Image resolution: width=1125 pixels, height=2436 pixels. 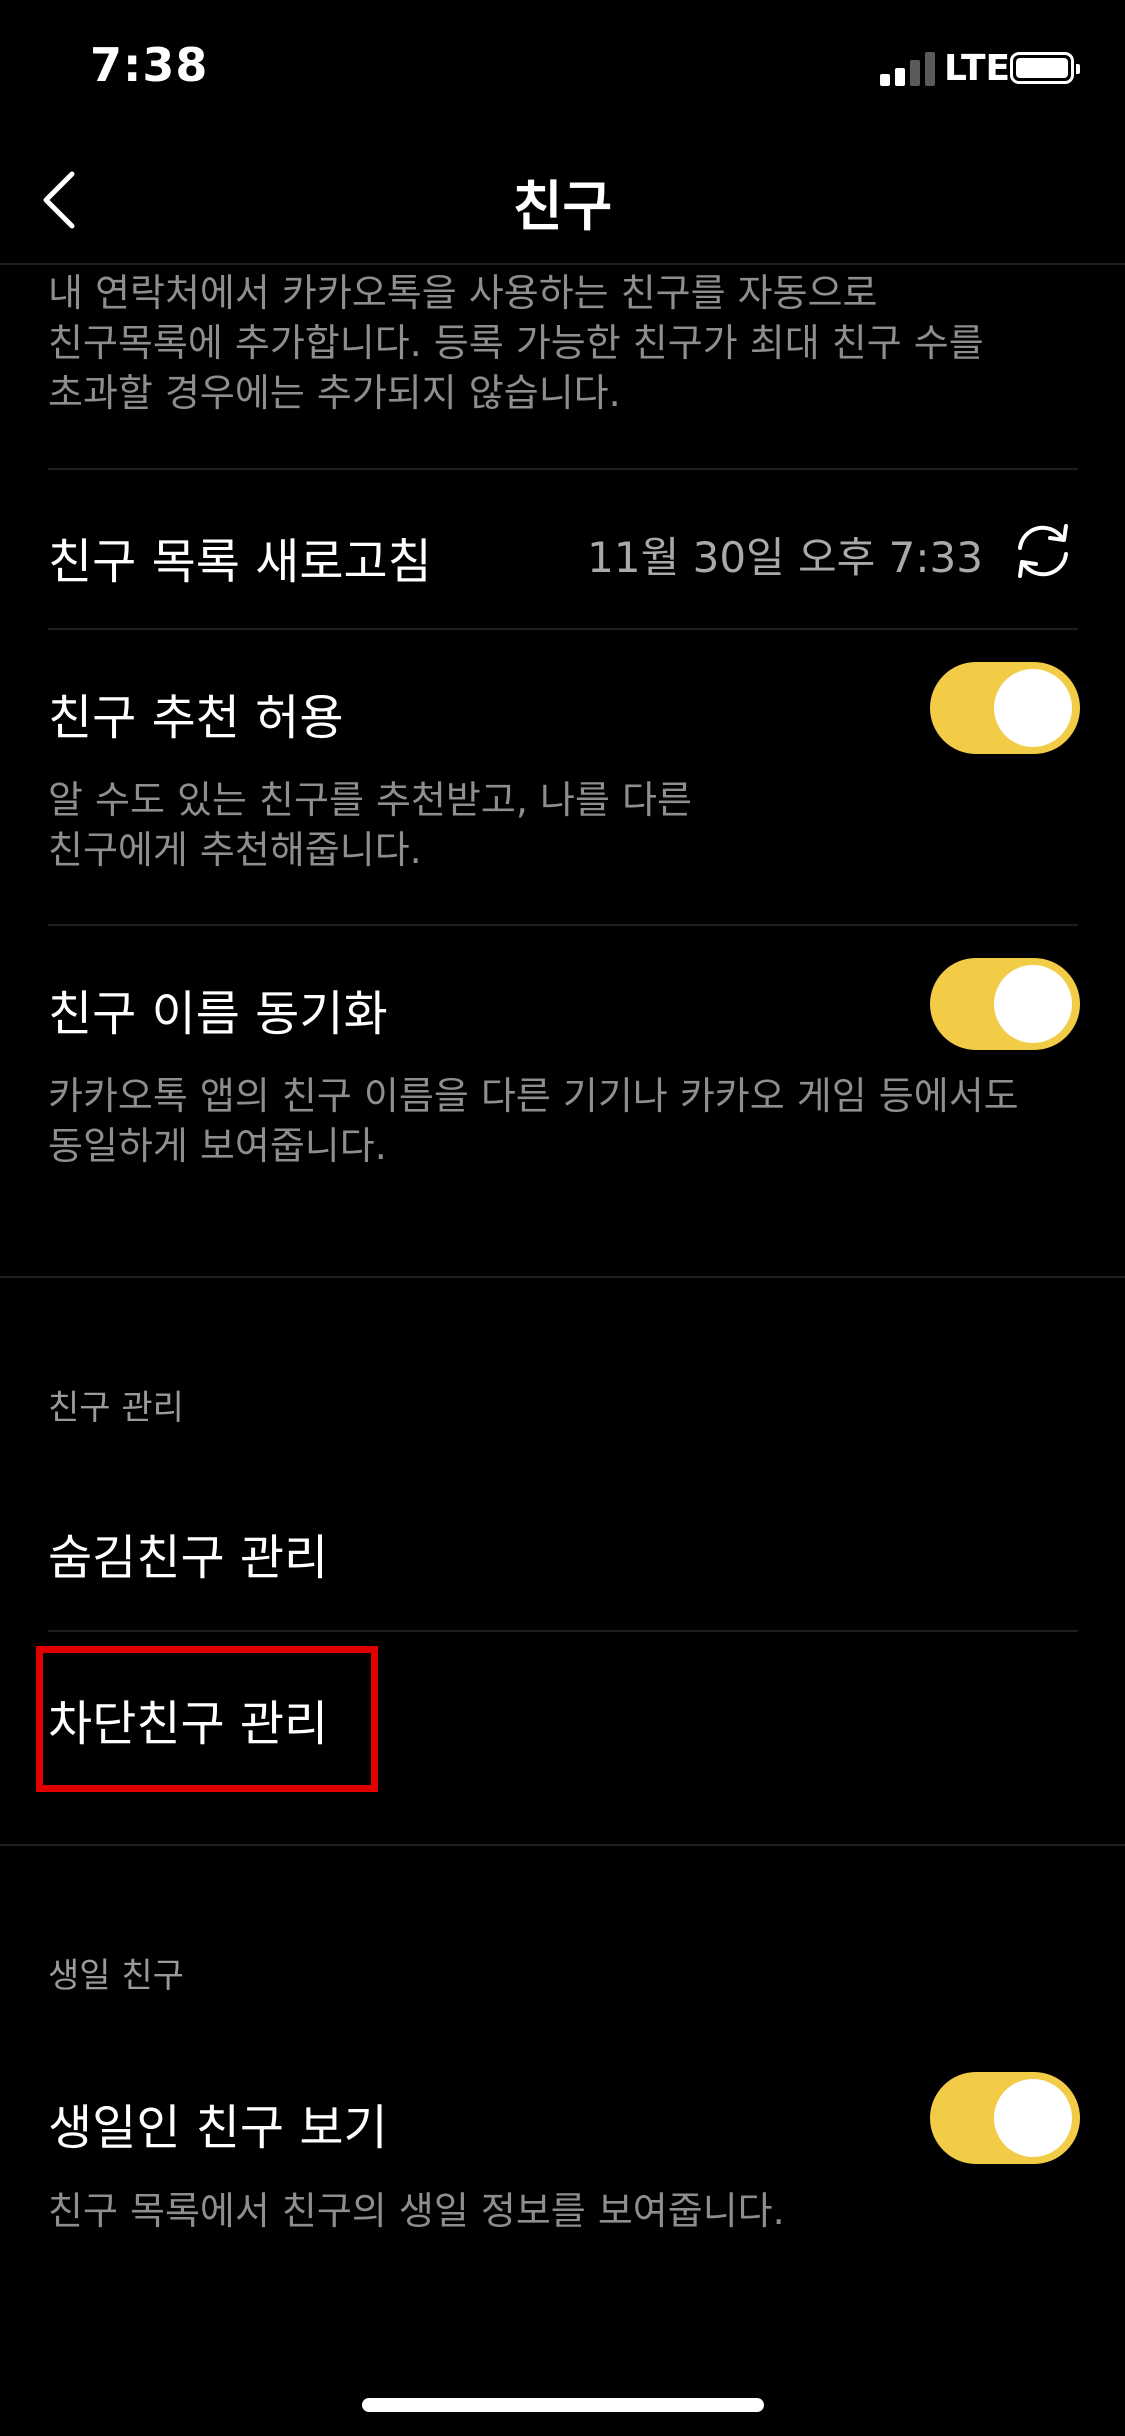 What do you see at coordinates (785, 557) in the screenshot?
I see `refresh-timestamp: 11월 30일 오후 7:33` at bounding box center [785, 557].